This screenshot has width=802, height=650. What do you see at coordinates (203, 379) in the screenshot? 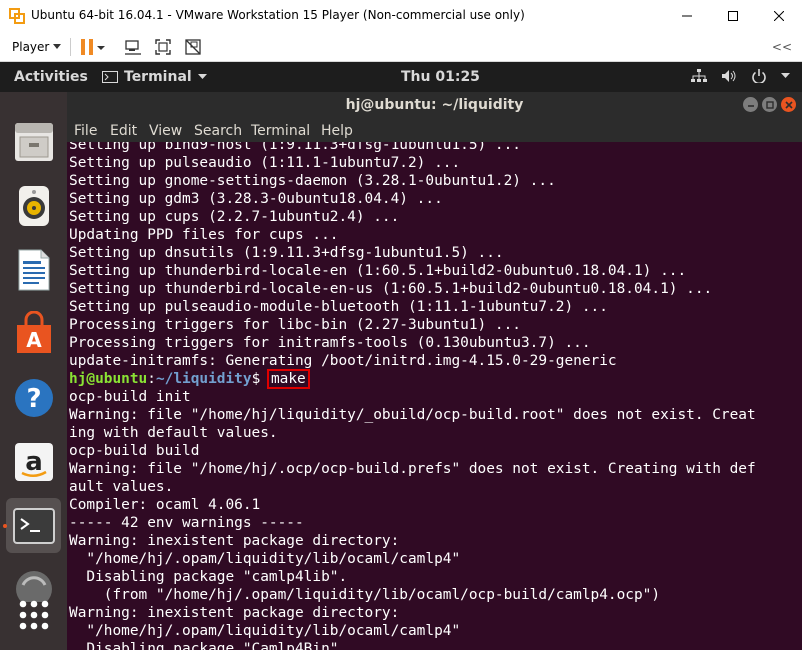
I see `prompt-path: ~/liquidity` at bounding box center [203, 379].